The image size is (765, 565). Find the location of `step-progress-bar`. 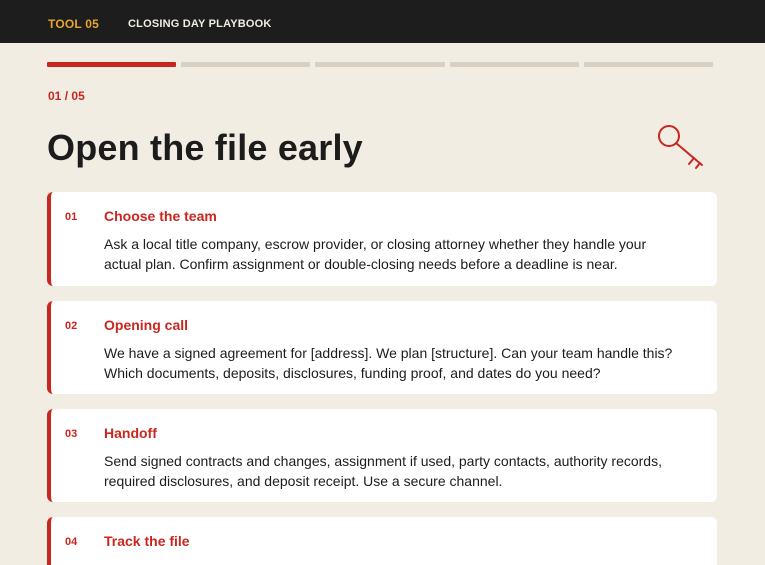

step-progress-bar is located at coordinates (380, 64).